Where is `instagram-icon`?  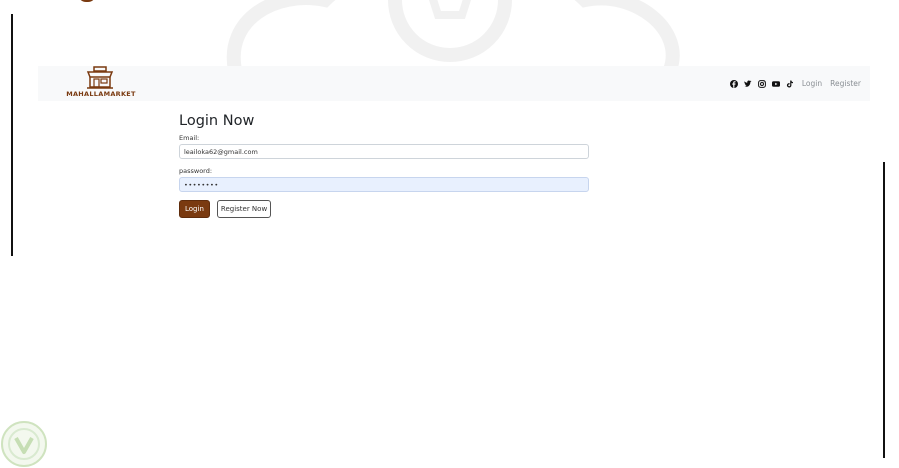 instagram-icon is located at coordinates (761, 83).